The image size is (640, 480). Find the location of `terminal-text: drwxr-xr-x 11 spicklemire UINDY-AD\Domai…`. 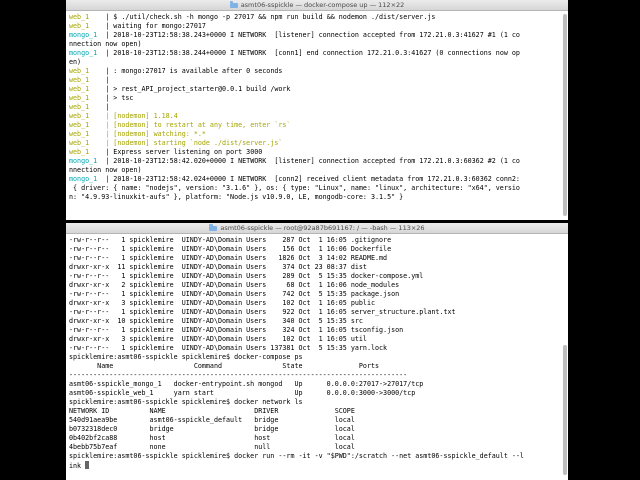

terminal-text: drwxr-xr-x 11 spicklemire UINDY-AD\Domai… is located at coordinates (218, 267).